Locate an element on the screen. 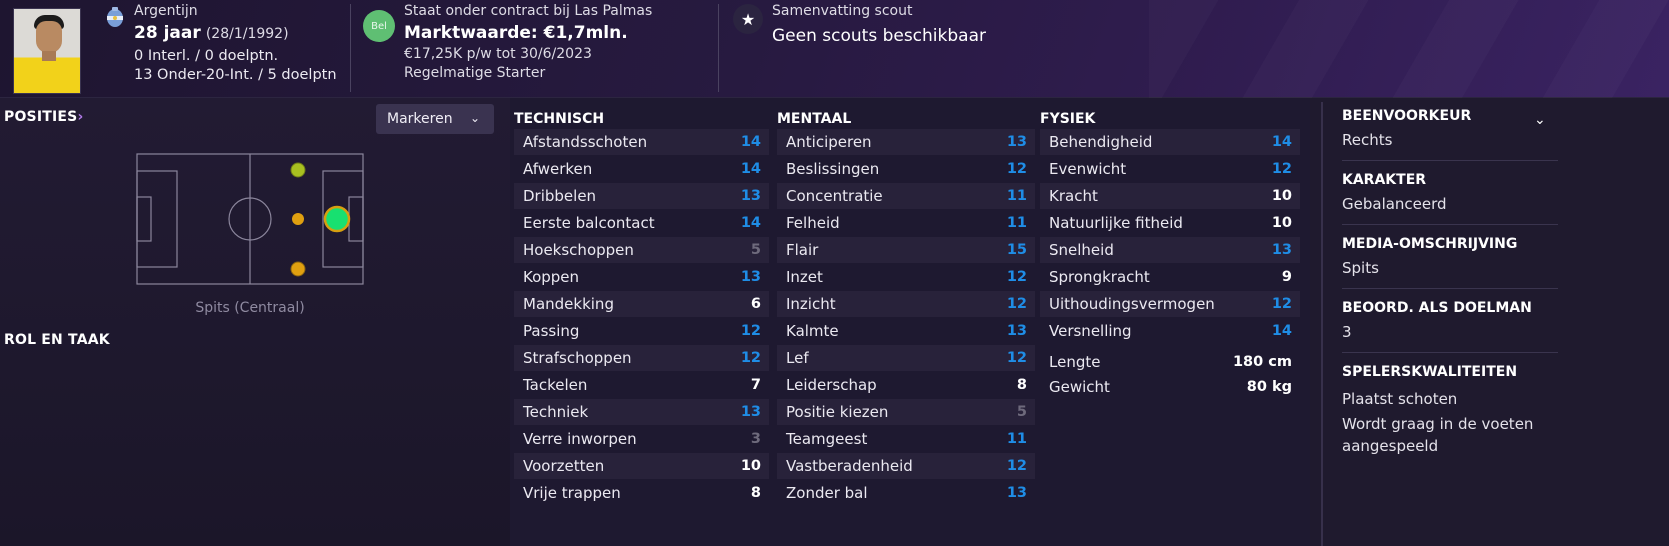 The height and width of the screenshot is (546, 1669). attribute-row: Zonder bal 13 is located at coordinates (906, 493).